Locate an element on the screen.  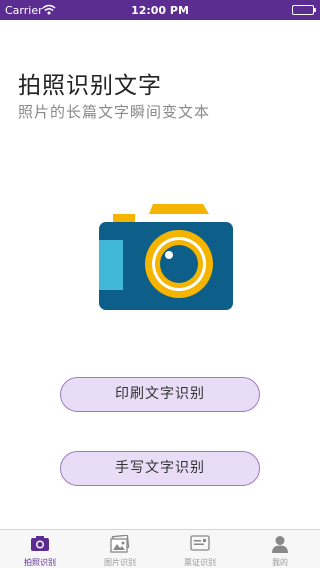
status-time: 12:00 PM is located at coordinates (160, 10).